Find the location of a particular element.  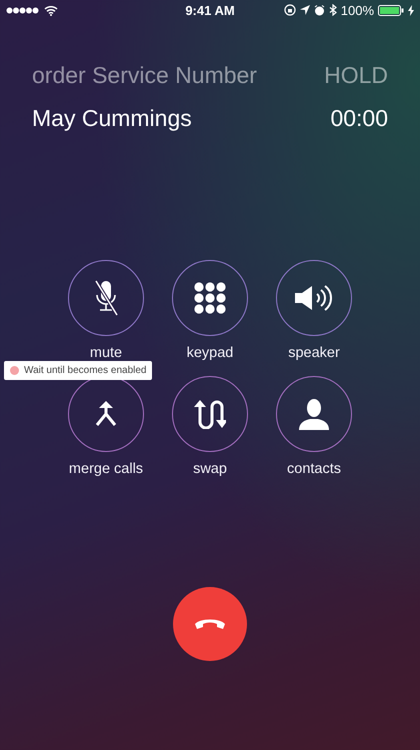

button-label: speaker is located at coordinates (314, 353).